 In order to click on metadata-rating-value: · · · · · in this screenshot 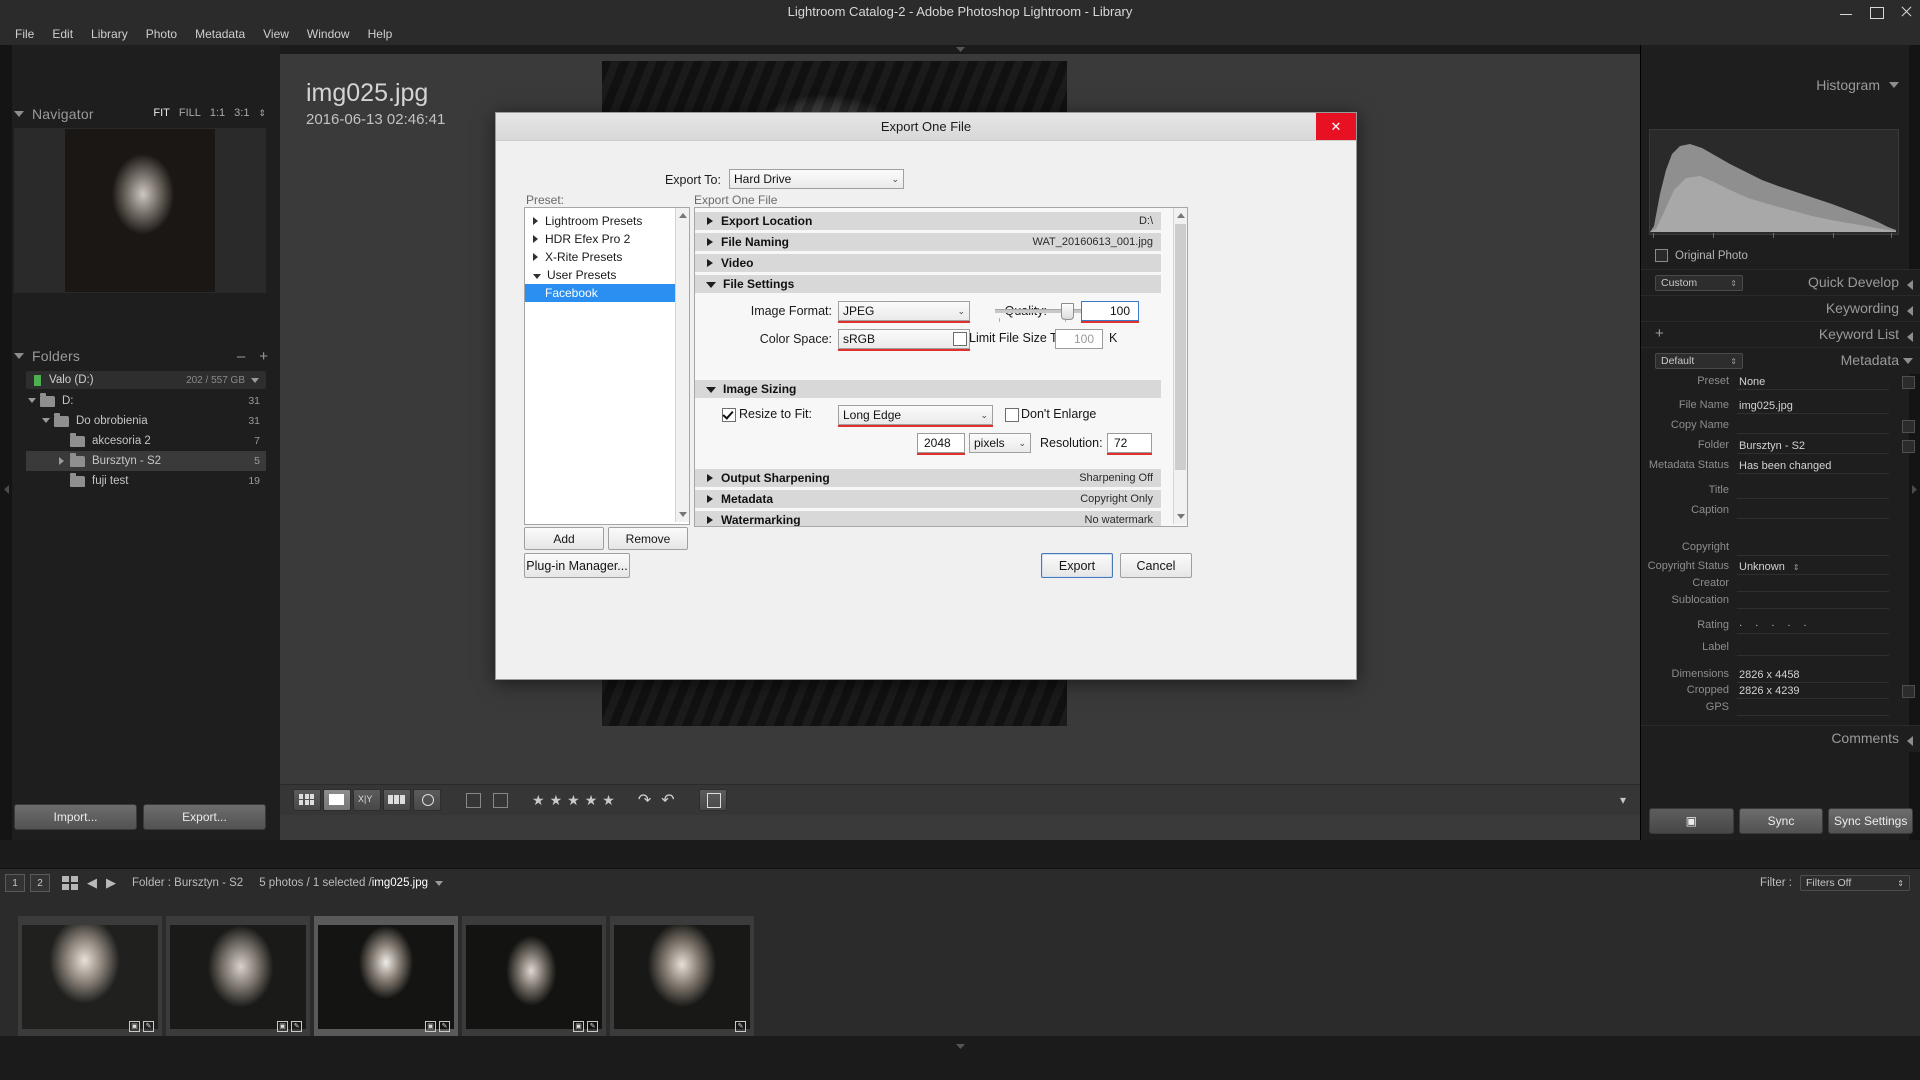, I will do `click(1813, 626)`.